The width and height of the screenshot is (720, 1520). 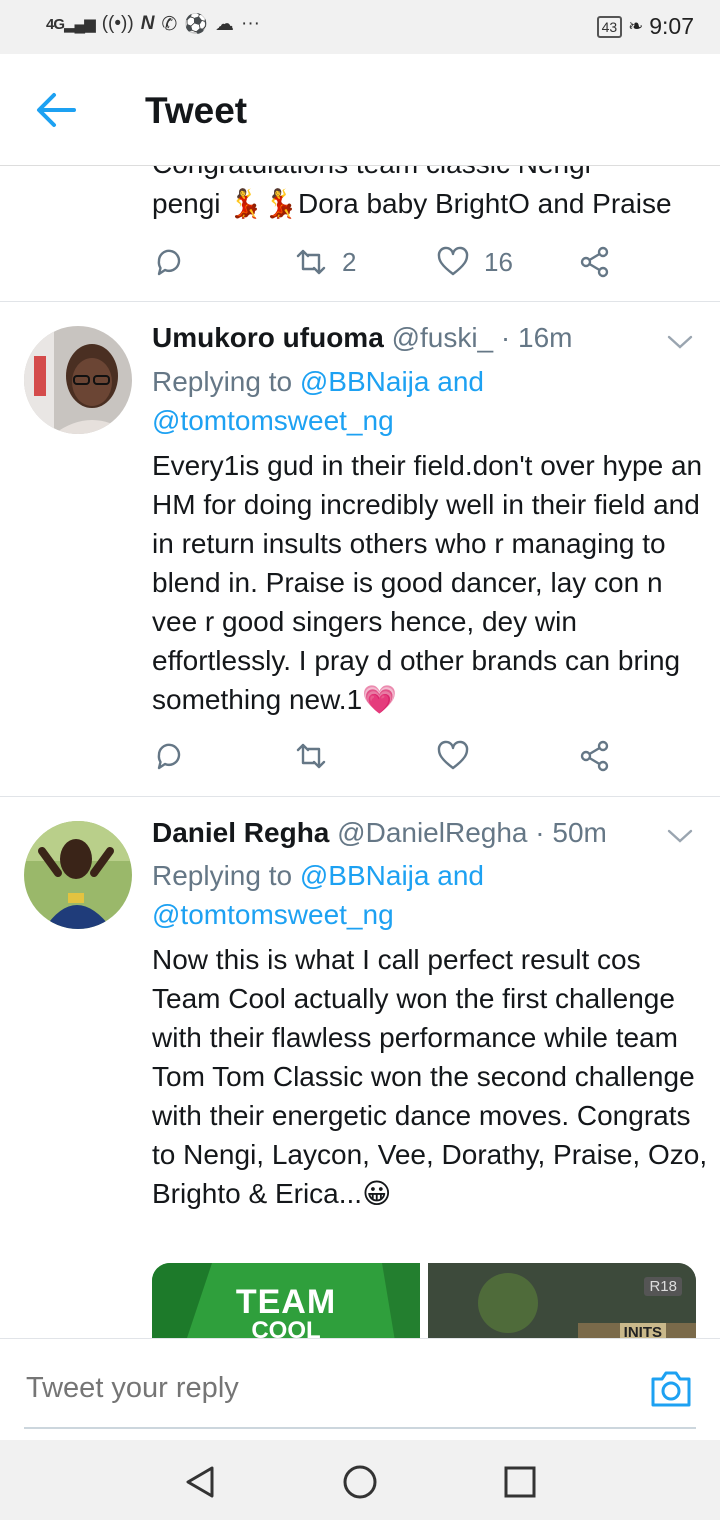 I want to click on battery-icon: 43, so click(x=609, y=26).